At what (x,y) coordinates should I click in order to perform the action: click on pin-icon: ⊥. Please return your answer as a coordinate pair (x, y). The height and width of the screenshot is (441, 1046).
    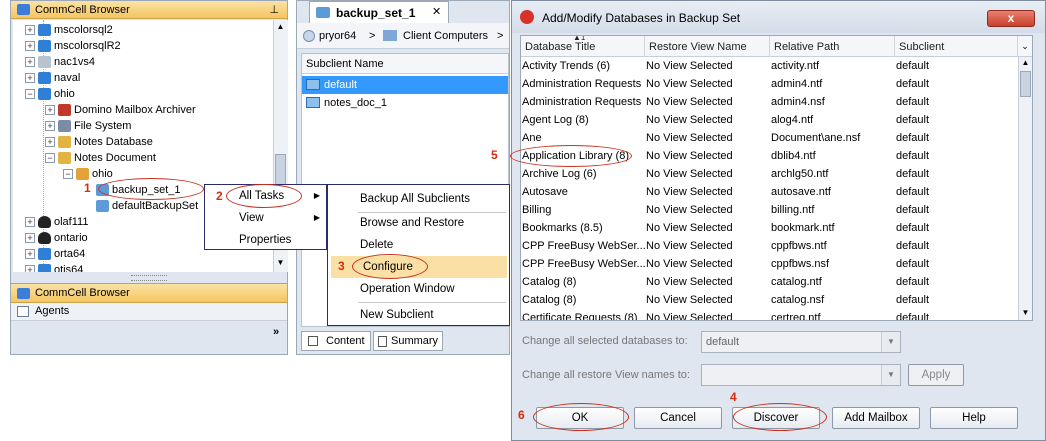
    Looking at the image, I should click on (274, 9).